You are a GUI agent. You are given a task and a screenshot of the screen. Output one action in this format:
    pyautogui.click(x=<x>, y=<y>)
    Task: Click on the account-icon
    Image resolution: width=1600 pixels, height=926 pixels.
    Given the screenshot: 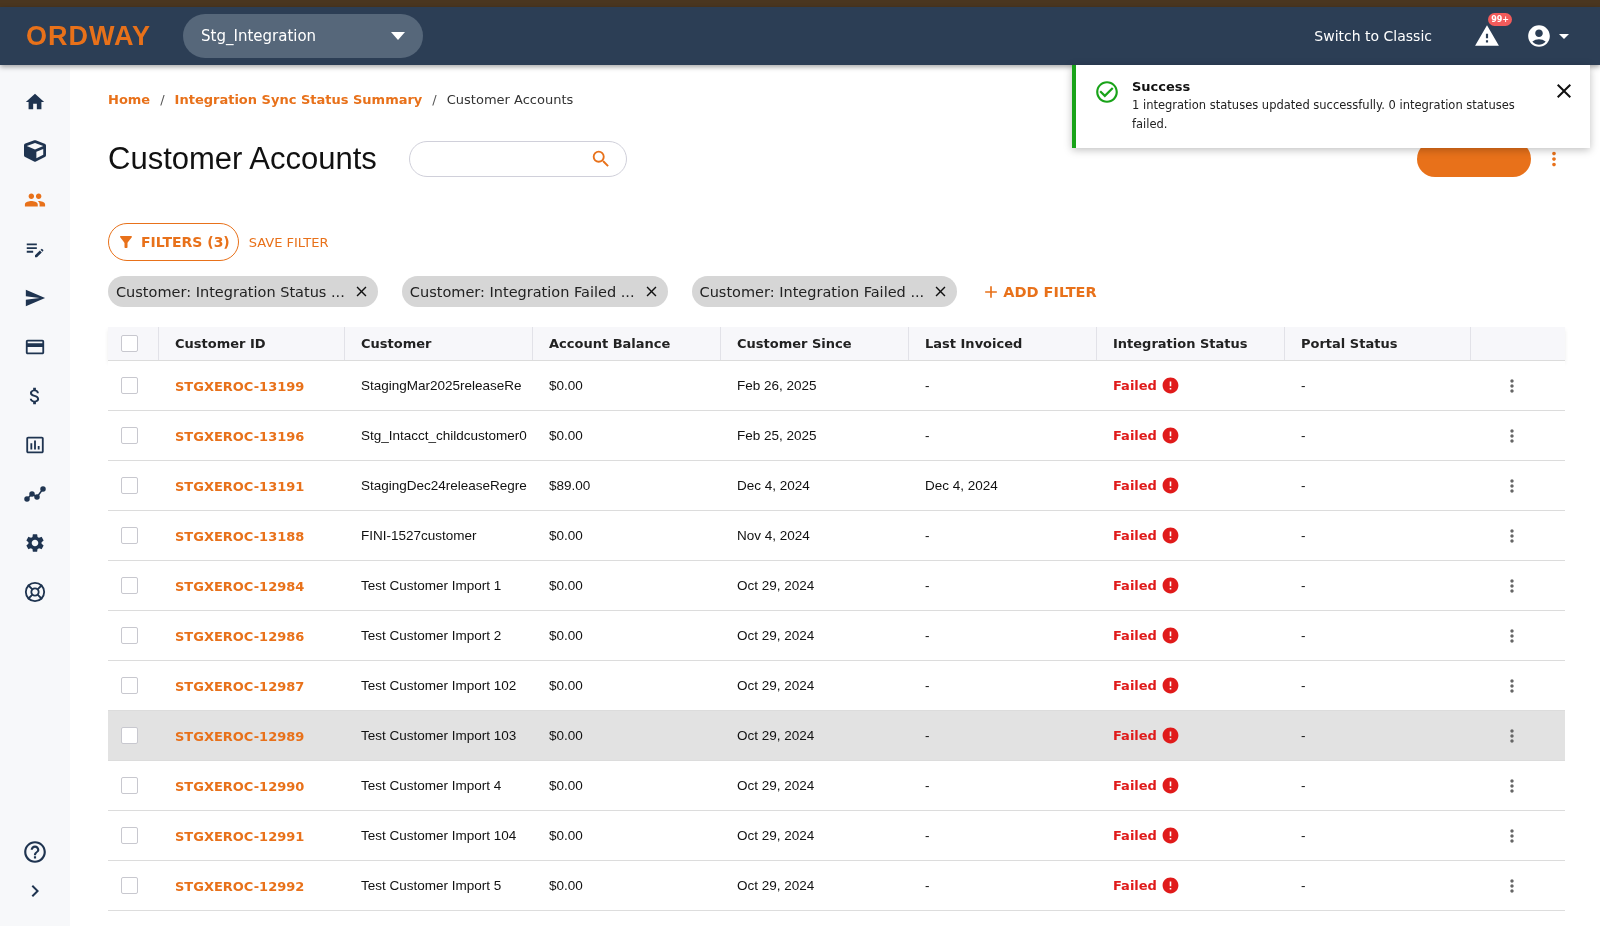 What is the action you would take?
    pyautogui.click(x=1539, y=36)
    